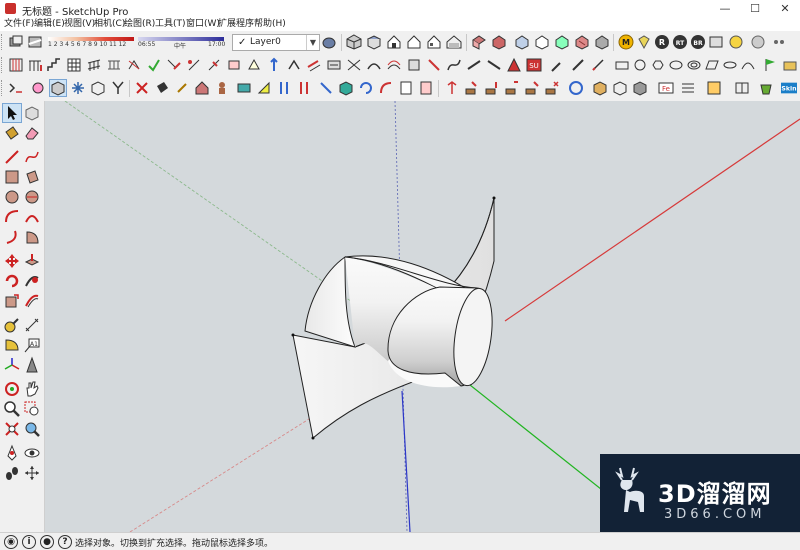 The width and height of the screenshot is (800, 550). Describe the element at coordinates (32, 429) in the screenshot. I see `previous-view-tool-icon` at that location.